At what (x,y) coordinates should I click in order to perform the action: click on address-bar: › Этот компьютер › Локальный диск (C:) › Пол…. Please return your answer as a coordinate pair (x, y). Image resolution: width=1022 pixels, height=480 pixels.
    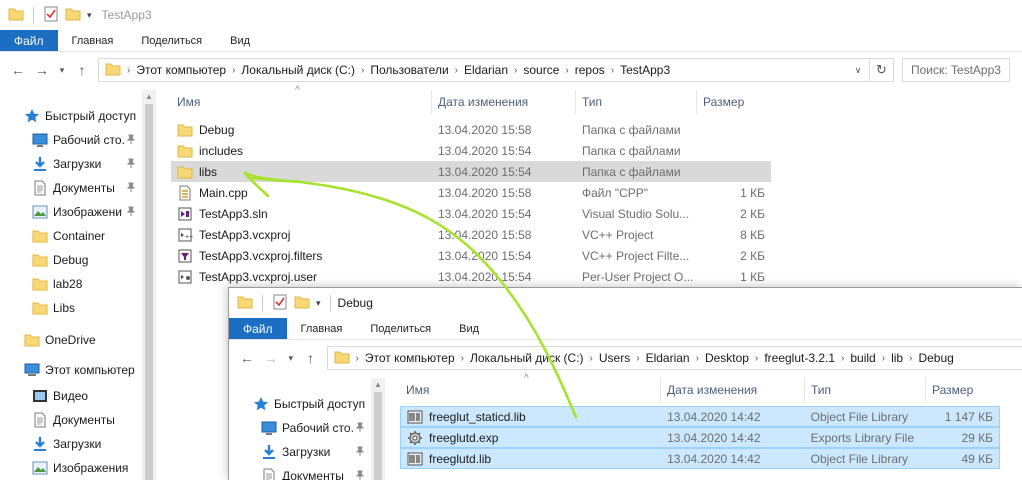
    Looking at the image, I should click on (496, 70).